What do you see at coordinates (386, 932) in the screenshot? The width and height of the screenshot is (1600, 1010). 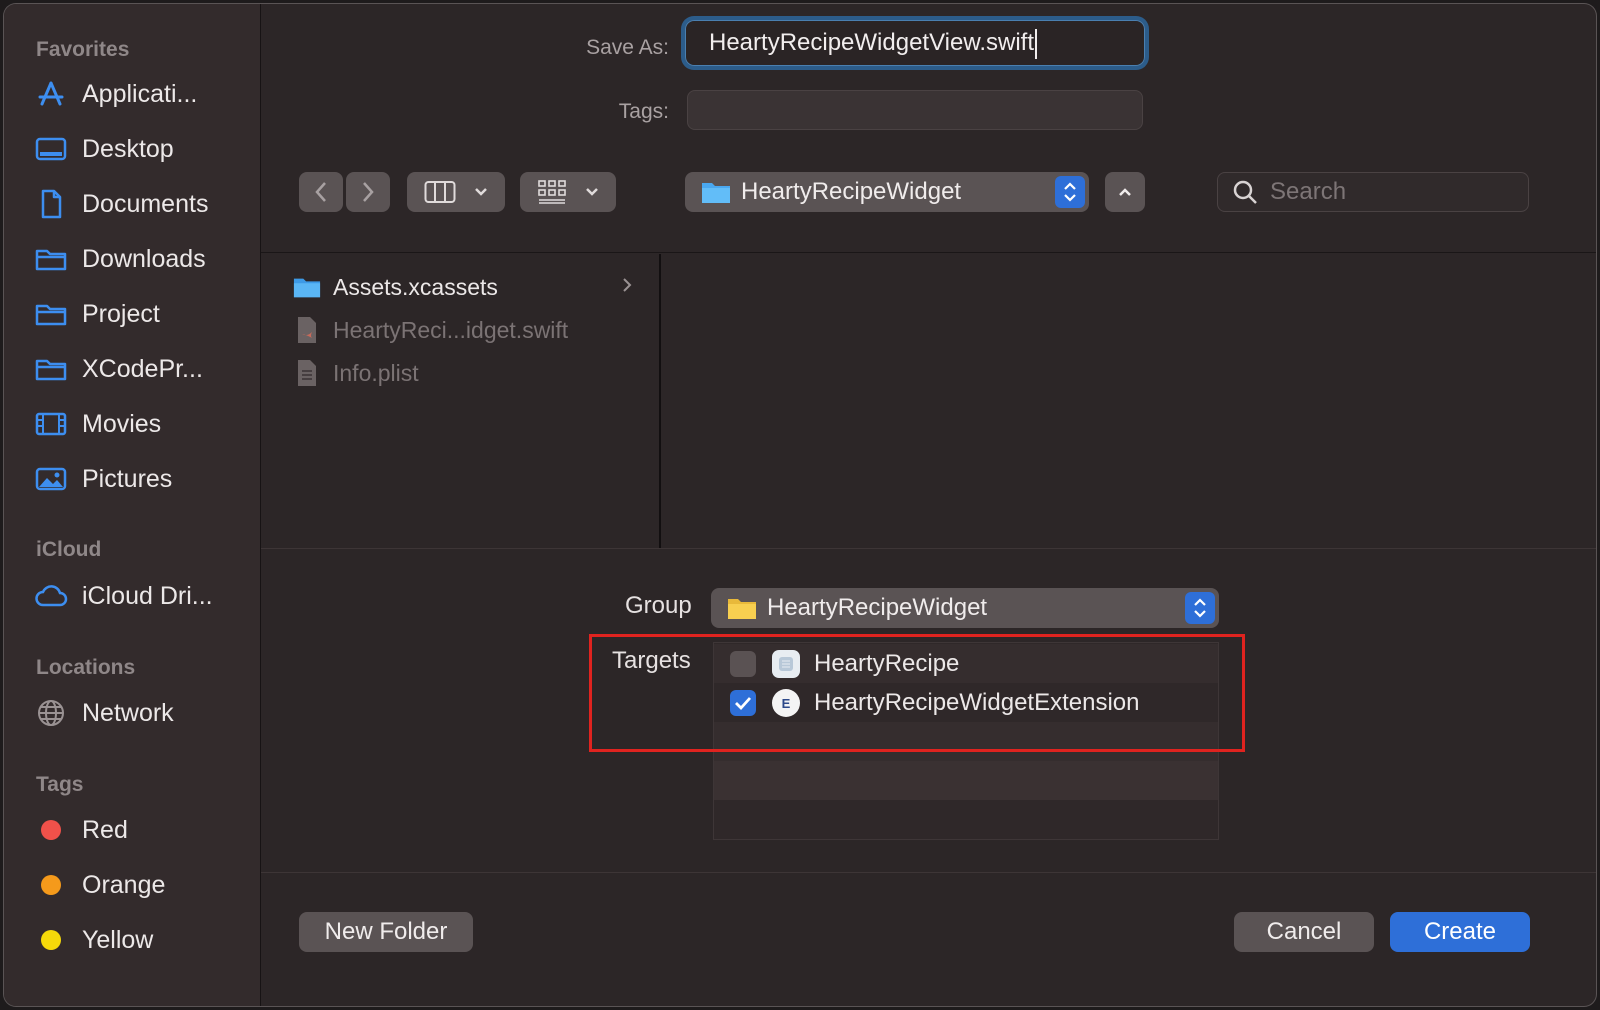 I see `new-folder-button: New Folder` at bounding box center [386, 932].